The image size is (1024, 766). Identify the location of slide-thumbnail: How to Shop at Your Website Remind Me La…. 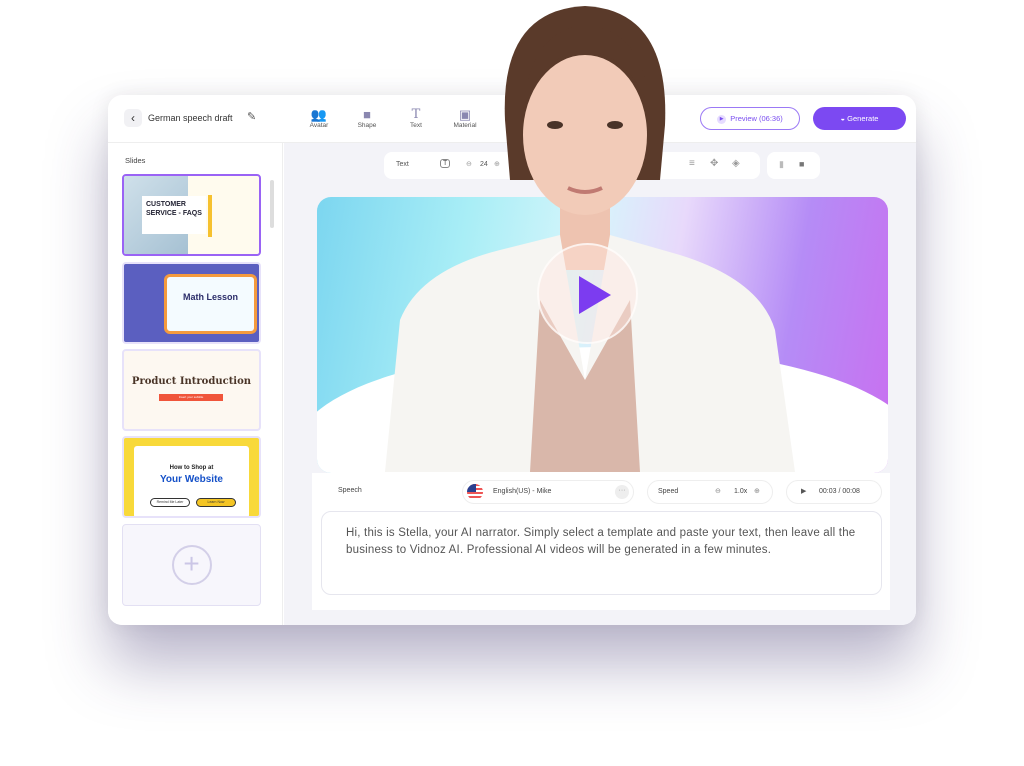
(191, 477).